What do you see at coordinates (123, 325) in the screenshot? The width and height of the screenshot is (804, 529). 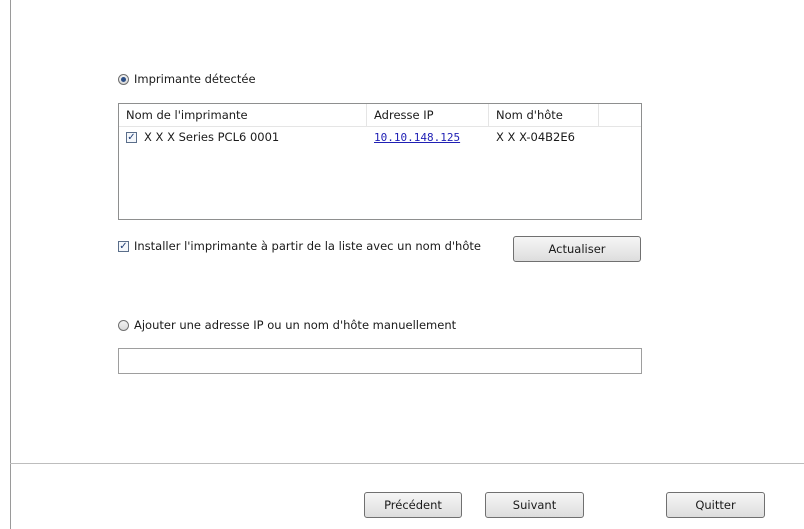 I see `manual-entry-radio` at bounding box center [123, 325].